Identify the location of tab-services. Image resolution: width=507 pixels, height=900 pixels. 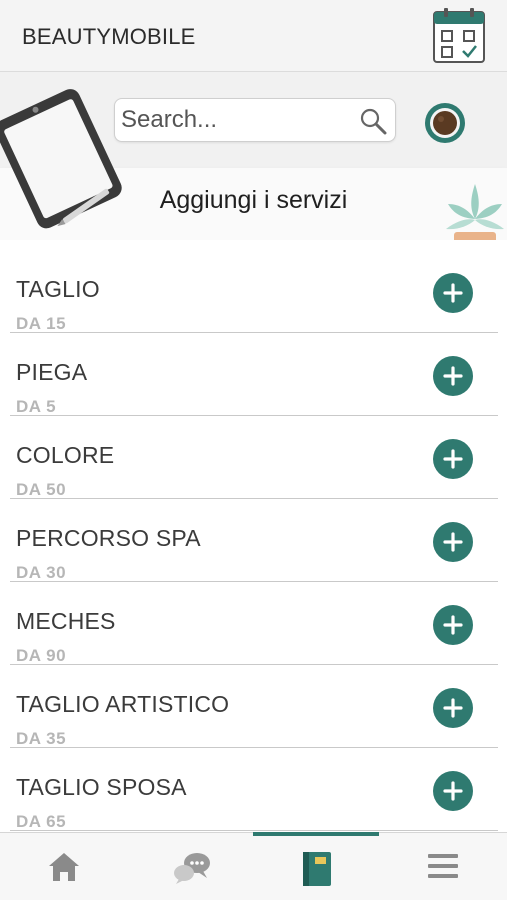
(316, 866).